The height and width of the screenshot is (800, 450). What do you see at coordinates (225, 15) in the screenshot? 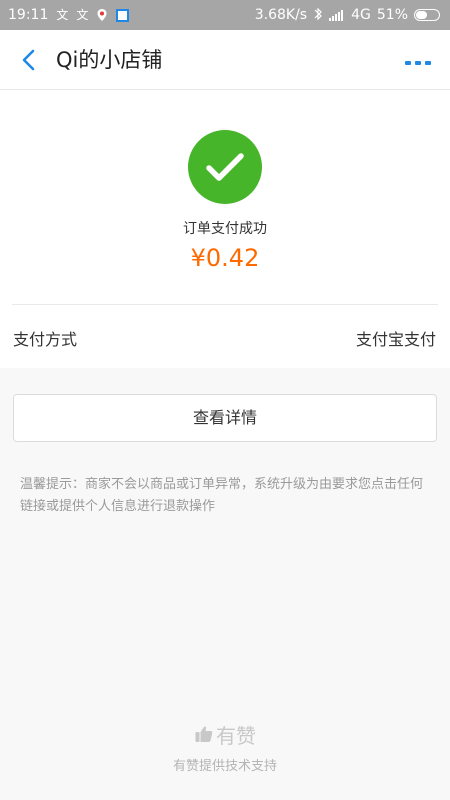
I see `status-bar: 19:11 文 文 3.68K/s 4G 51%` at bounding box center [225, 15].